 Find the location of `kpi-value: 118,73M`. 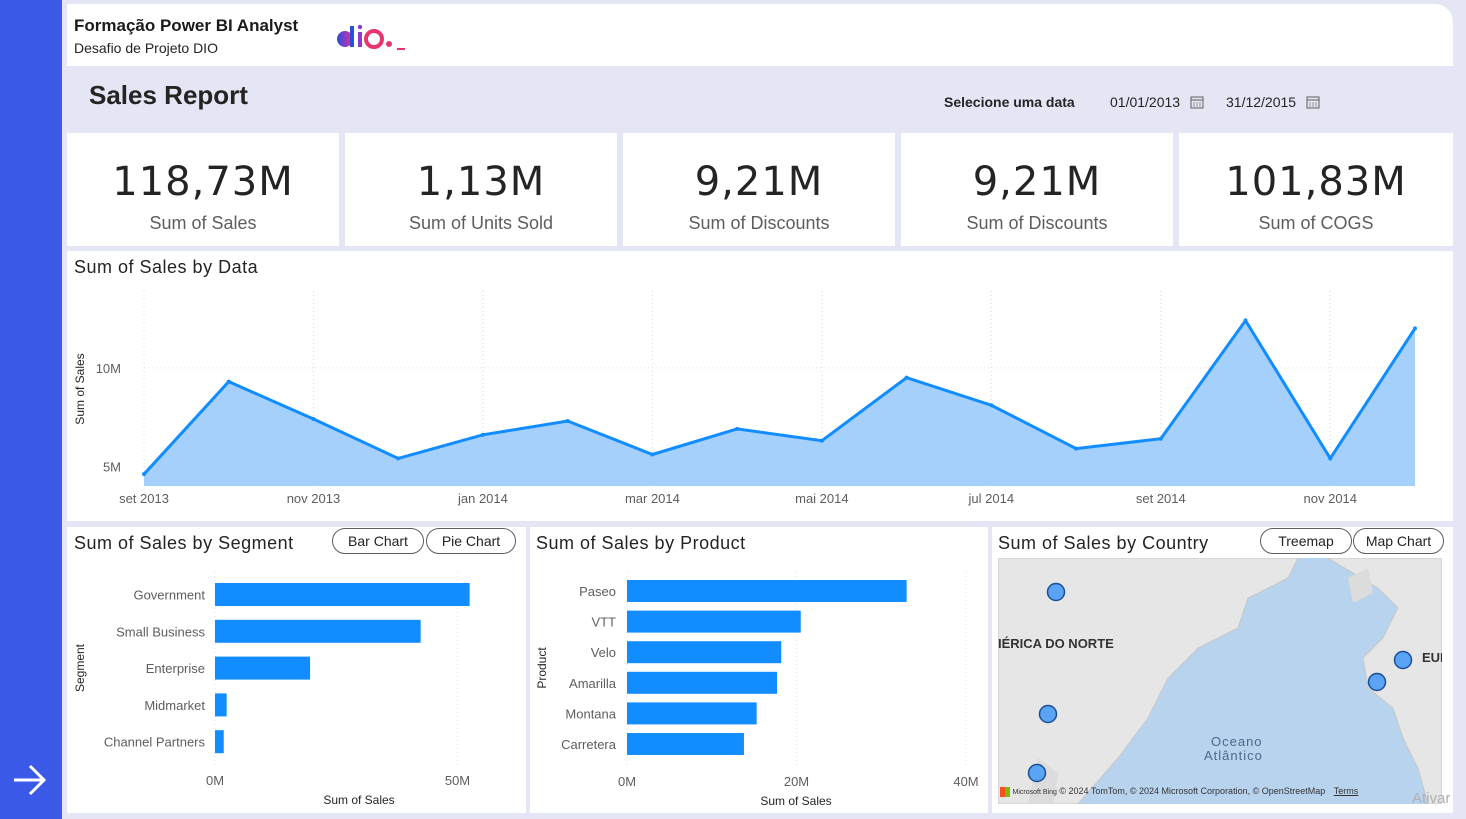

kpi-value: 118,73M is located at coordinates (203, 182).